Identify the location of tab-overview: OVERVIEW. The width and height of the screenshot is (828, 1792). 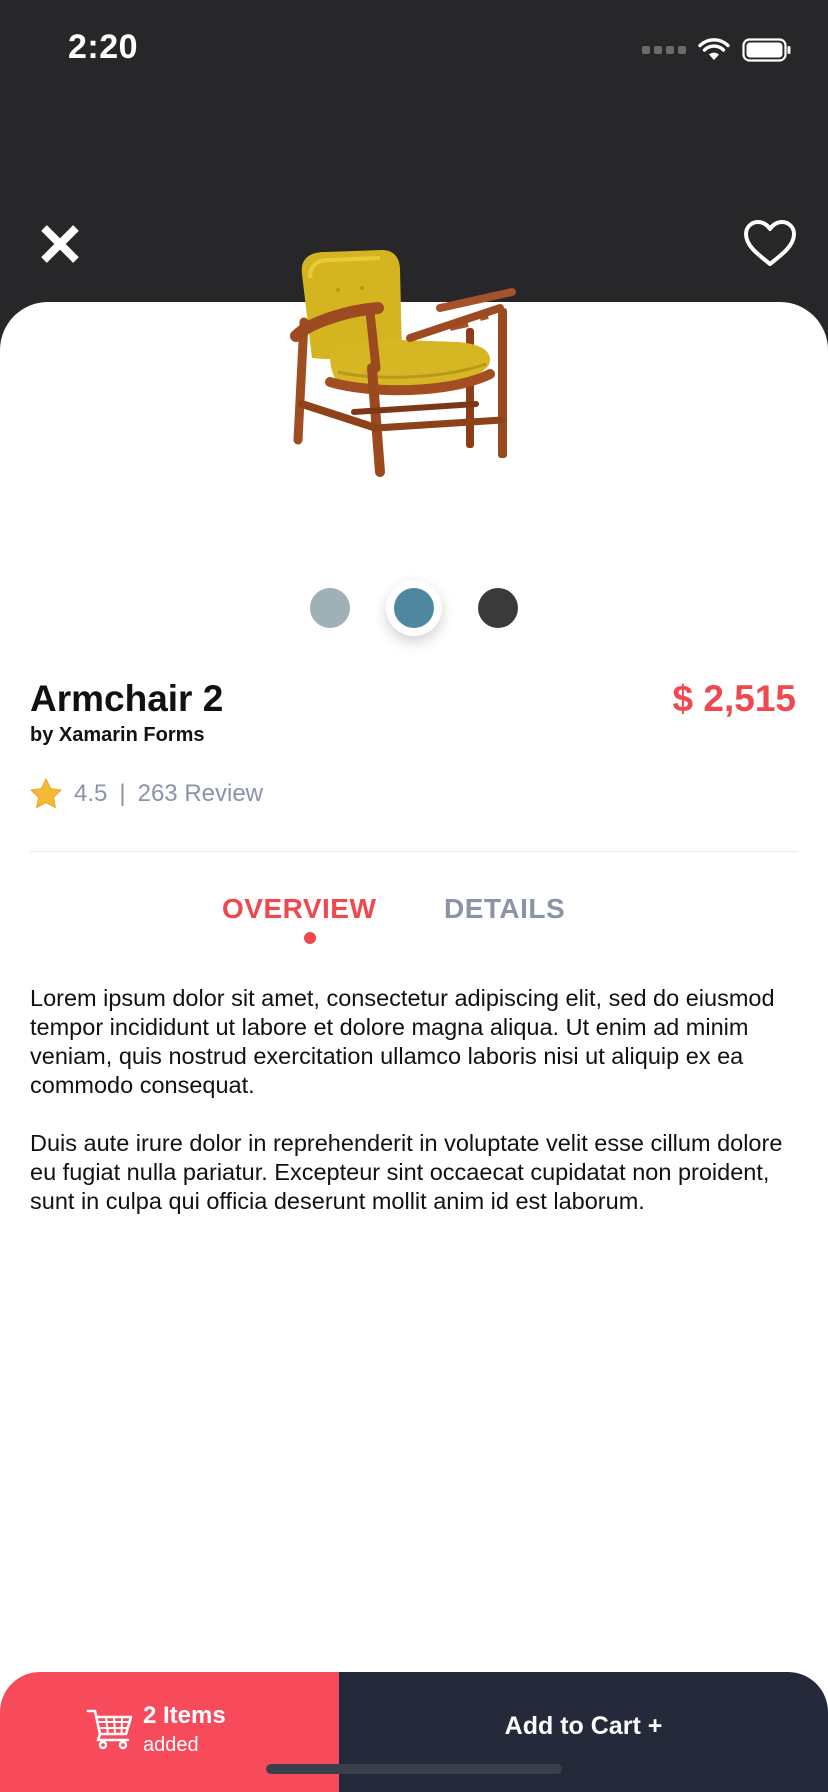
(299, 909).